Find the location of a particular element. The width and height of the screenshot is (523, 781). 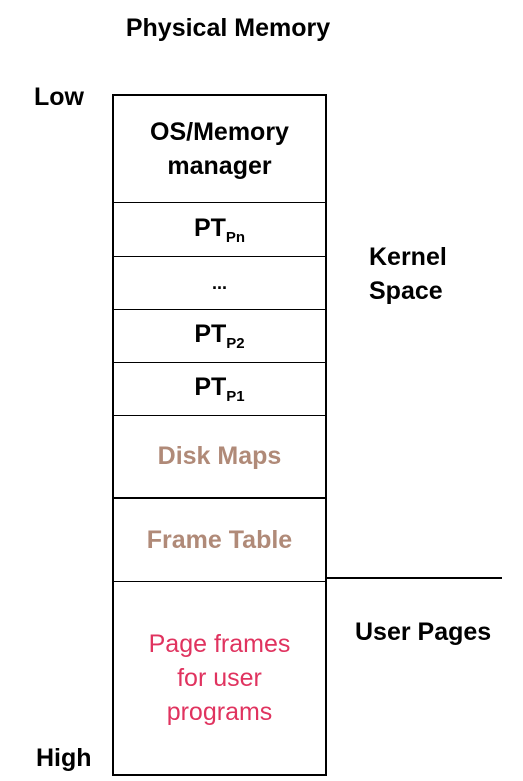

disk-maps-label: Disk Maps is located at coordinates (219, 456).